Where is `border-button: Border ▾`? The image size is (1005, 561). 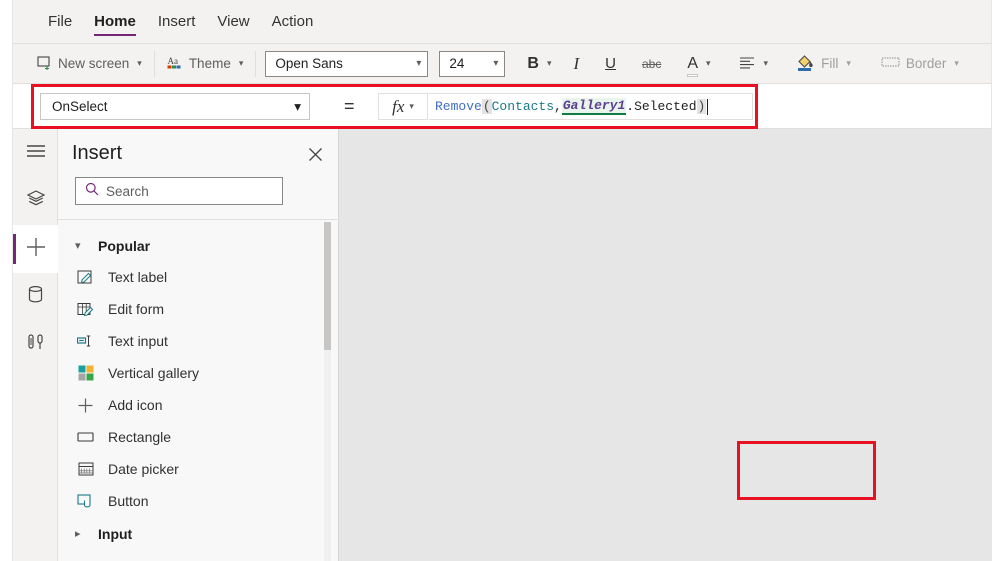
border-button: Border ▾ is located at coordinates (920, 64).